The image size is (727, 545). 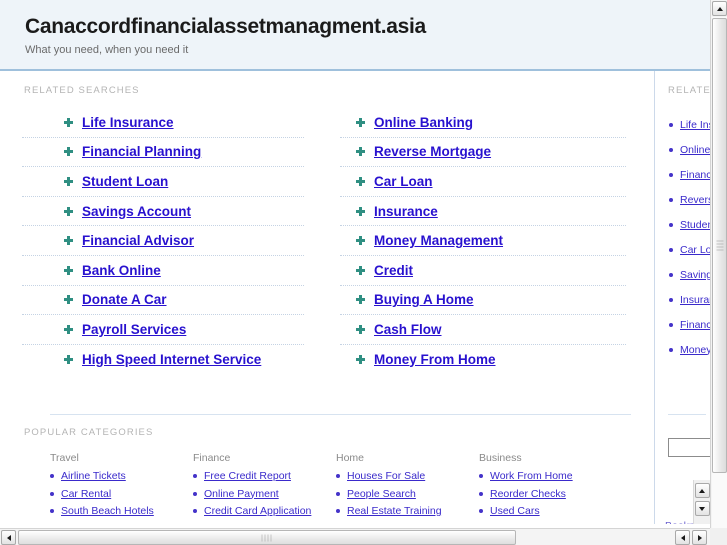 What do you see at coordinates (435, 359) in the screenshot?
I see `related-search-link: Money From Home` at bounding box center [435, 359].